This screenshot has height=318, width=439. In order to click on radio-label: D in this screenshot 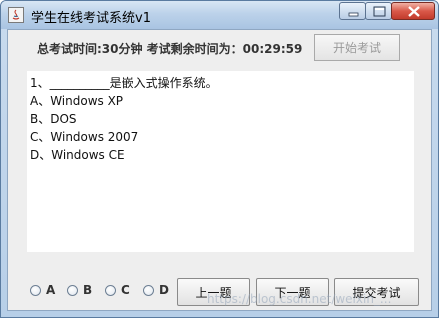, I will do `click(164, 290)`.